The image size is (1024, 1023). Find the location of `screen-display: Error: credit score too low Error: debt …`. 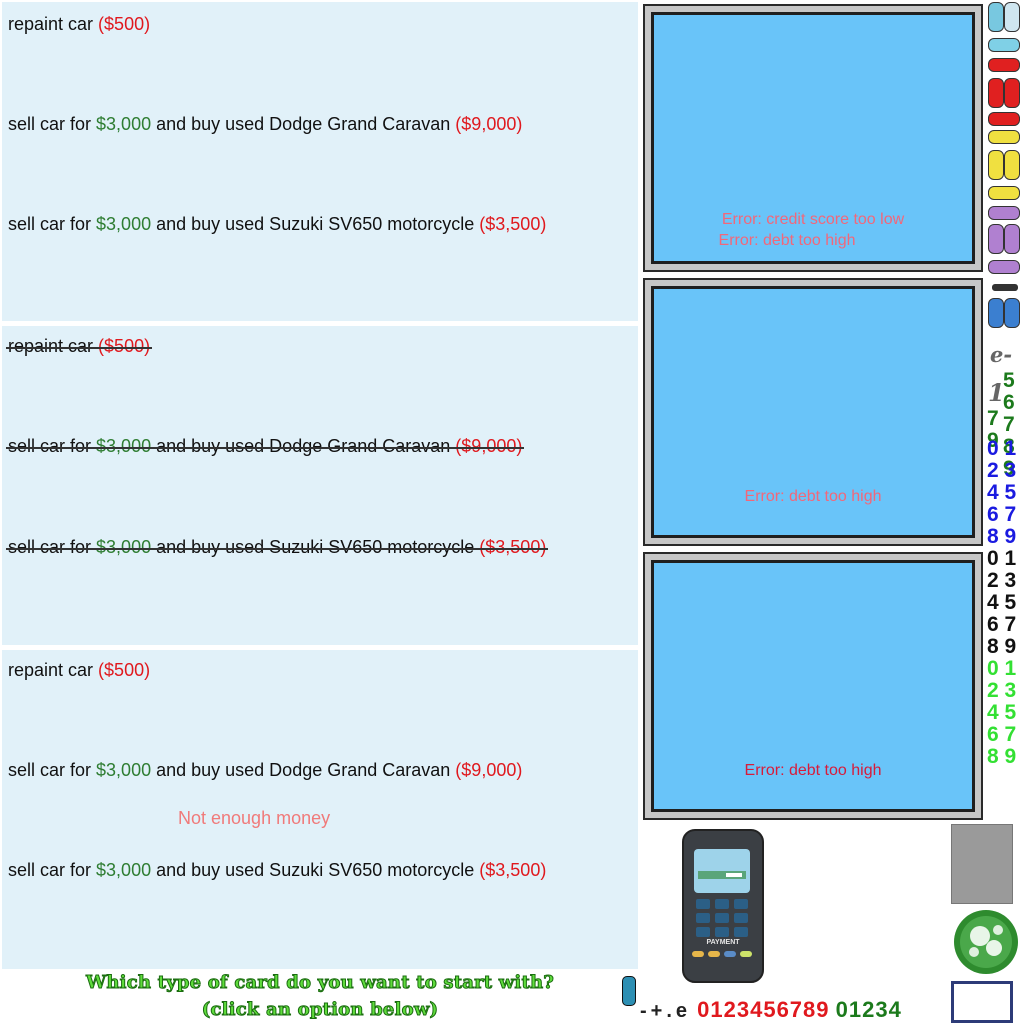

screen-display: Error: credit score too low Error: debt … is located at coordinates (813, 138).